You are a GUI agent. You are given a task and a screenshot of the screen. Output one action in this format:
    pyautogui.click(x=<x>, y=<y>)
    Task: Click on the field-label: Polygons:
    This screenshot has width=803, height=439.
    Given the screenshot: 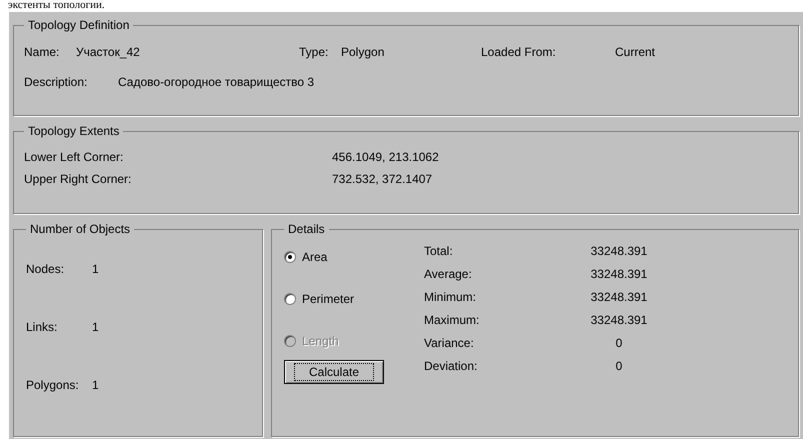 What is the action you would take?
    pyautogui.click(x=53, y=385)
    